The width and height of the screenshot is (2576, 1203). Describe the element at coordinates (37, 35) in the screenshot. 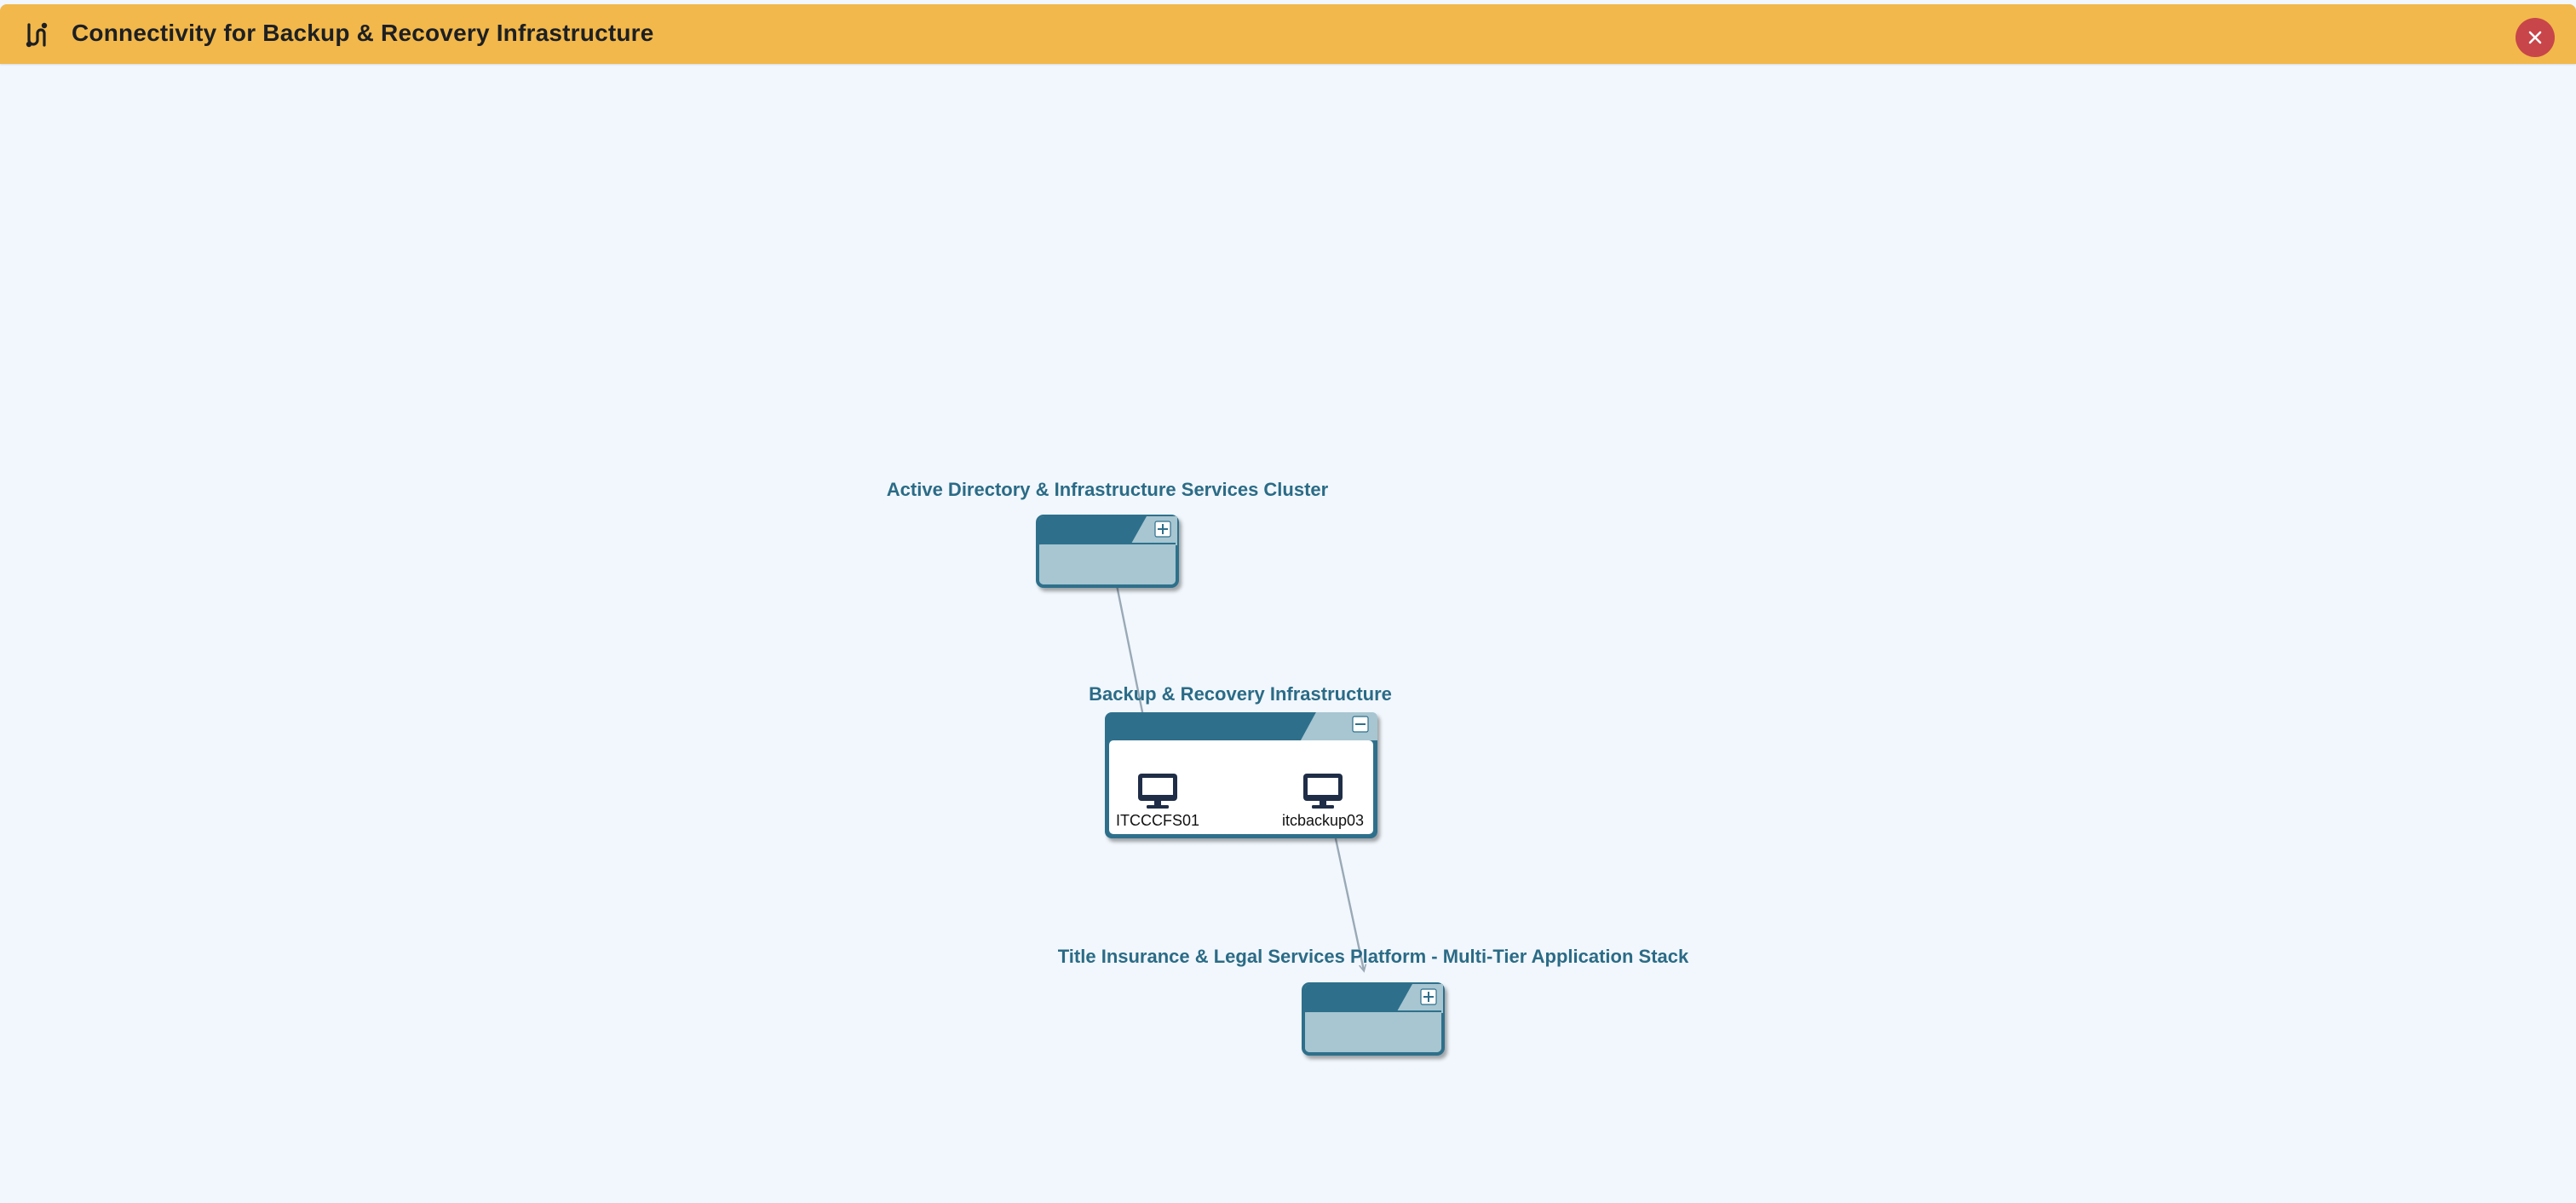

I see `connectivity-route-icon` at that location.